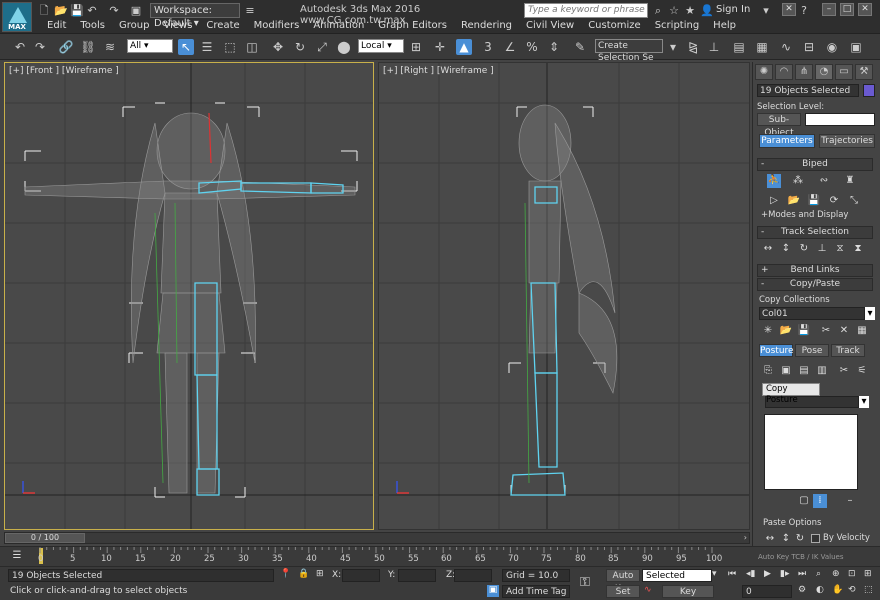  I want to click on select-and-move-icon: ✥, so click(278, 47).